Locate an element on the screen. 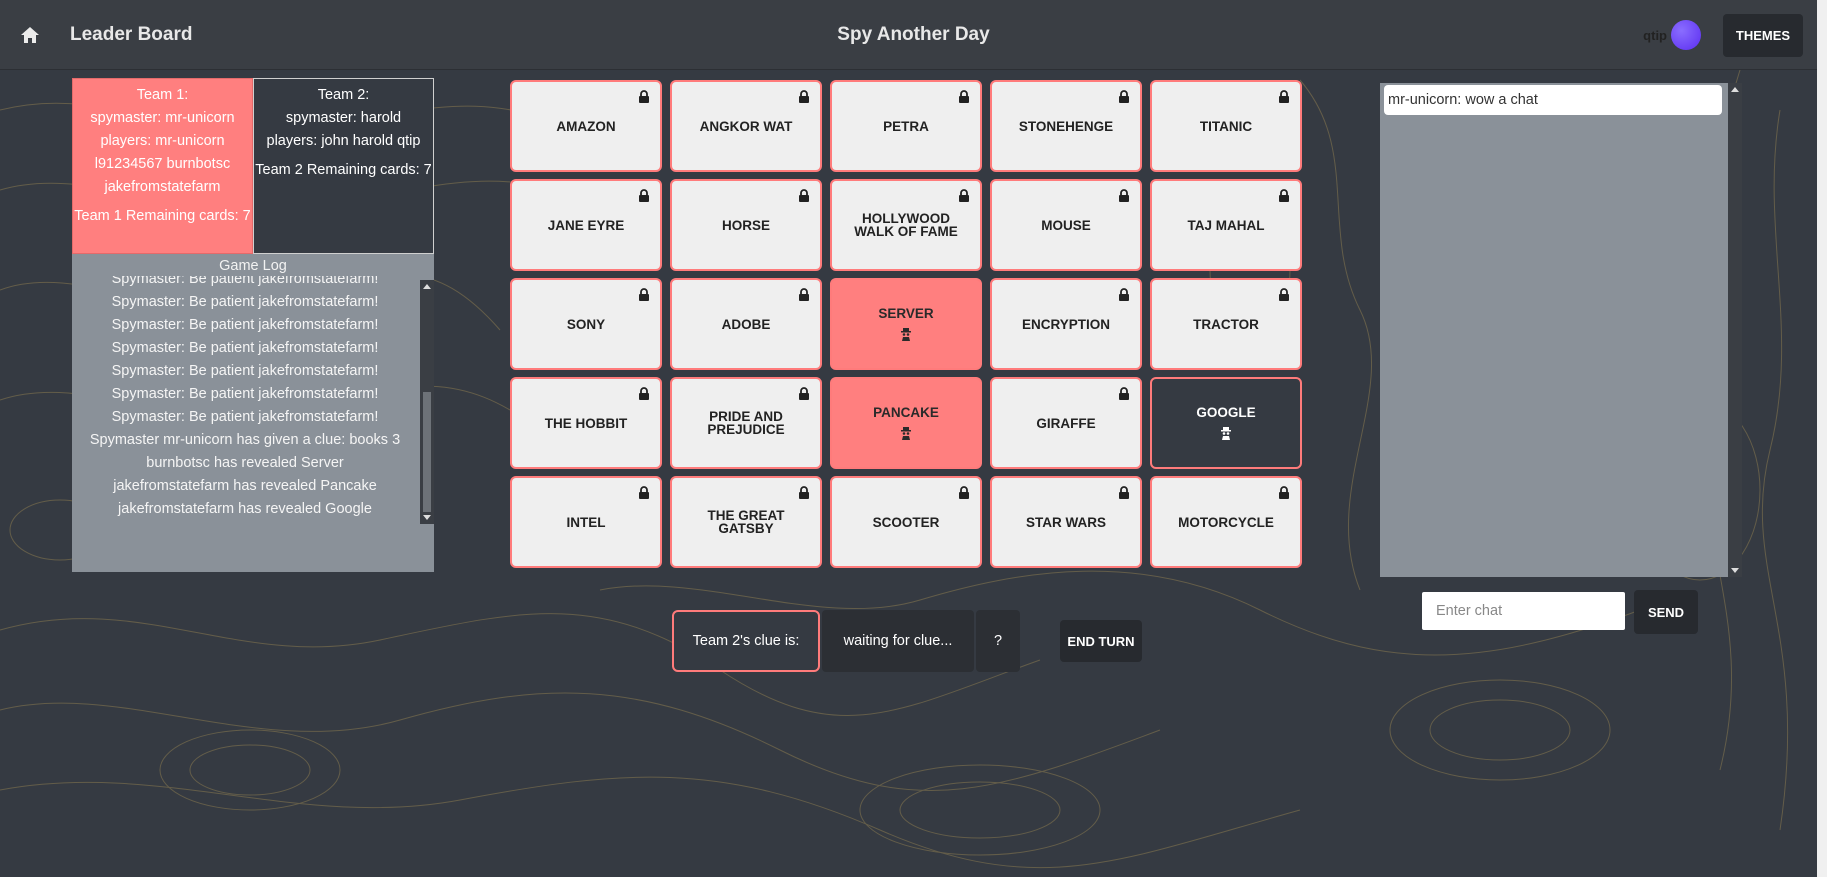  leader-board-link: Leader Board is located at coordinates (131, 35).